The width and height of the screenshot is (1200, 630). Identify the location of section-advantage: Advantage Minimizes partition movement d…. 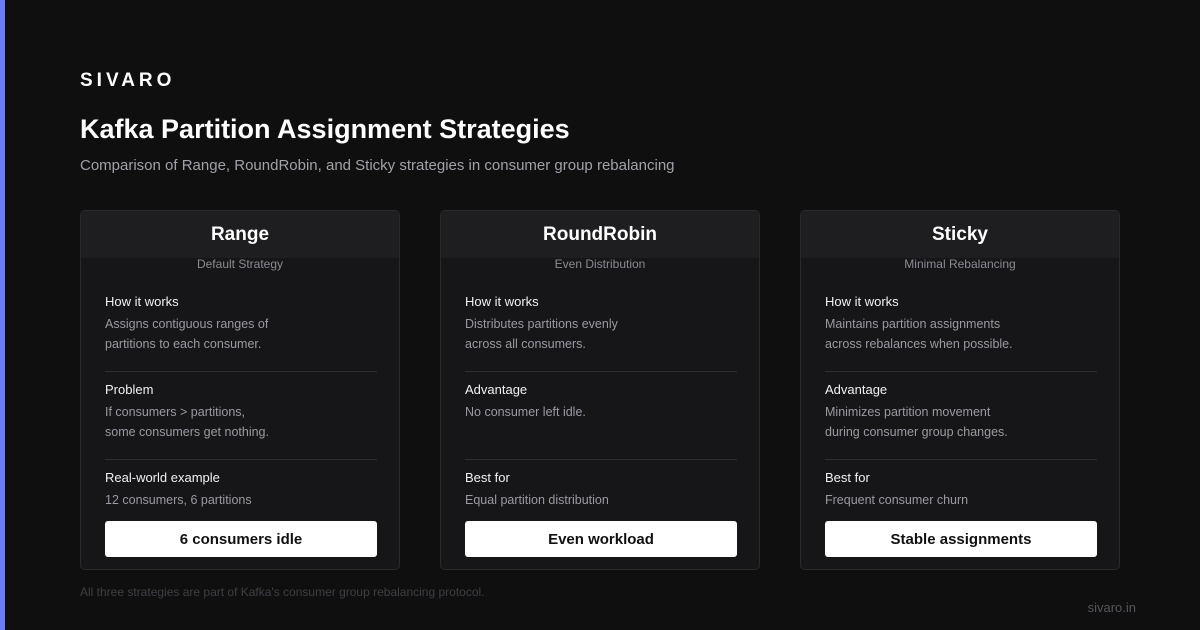
(961, 411).